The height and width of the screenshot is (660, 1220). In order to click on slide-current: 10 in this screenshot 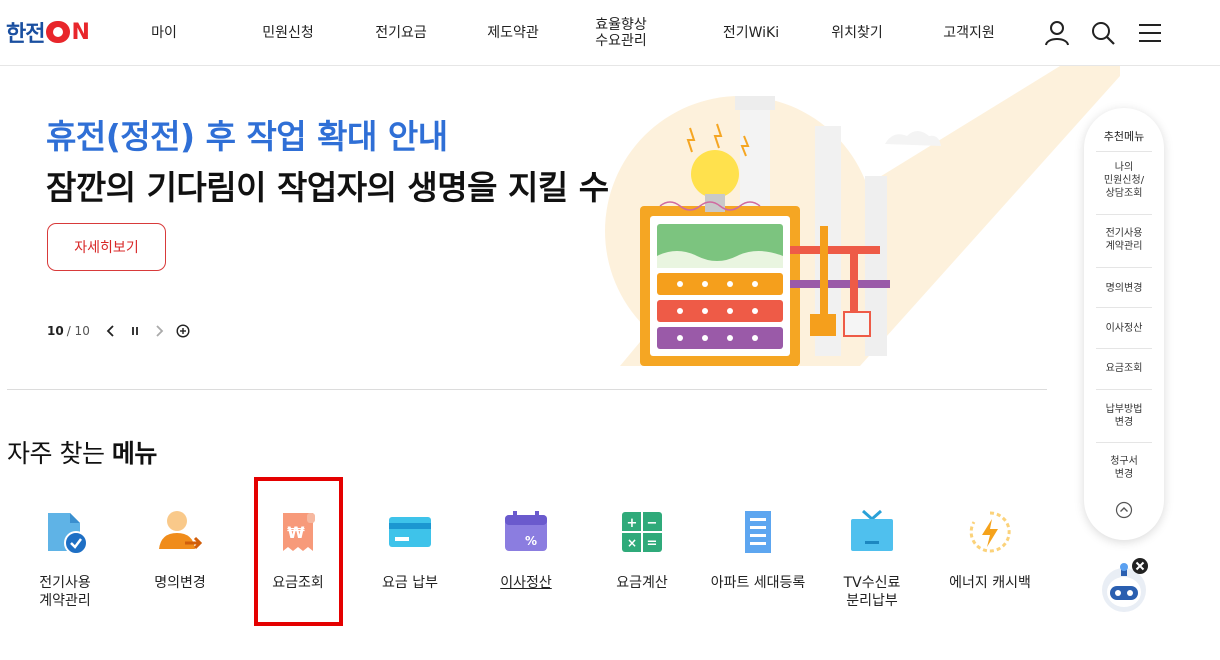, I will do `click(55, 331)`.